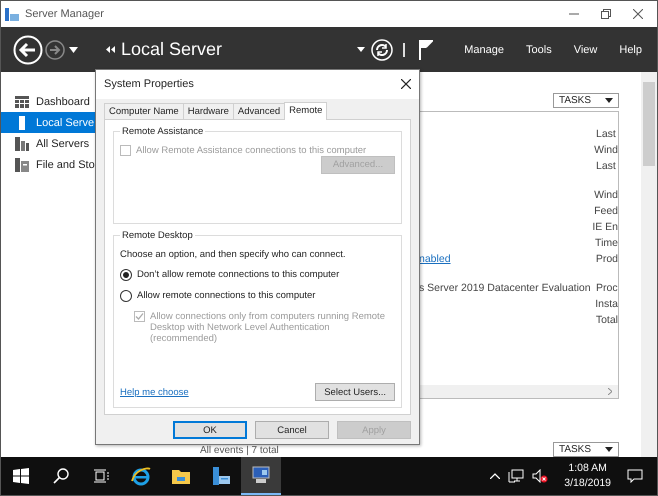  What do you see at coordinates (435, 259) in the screenshot?
I see `property-link: nabled` at bounding box center [435, 259].